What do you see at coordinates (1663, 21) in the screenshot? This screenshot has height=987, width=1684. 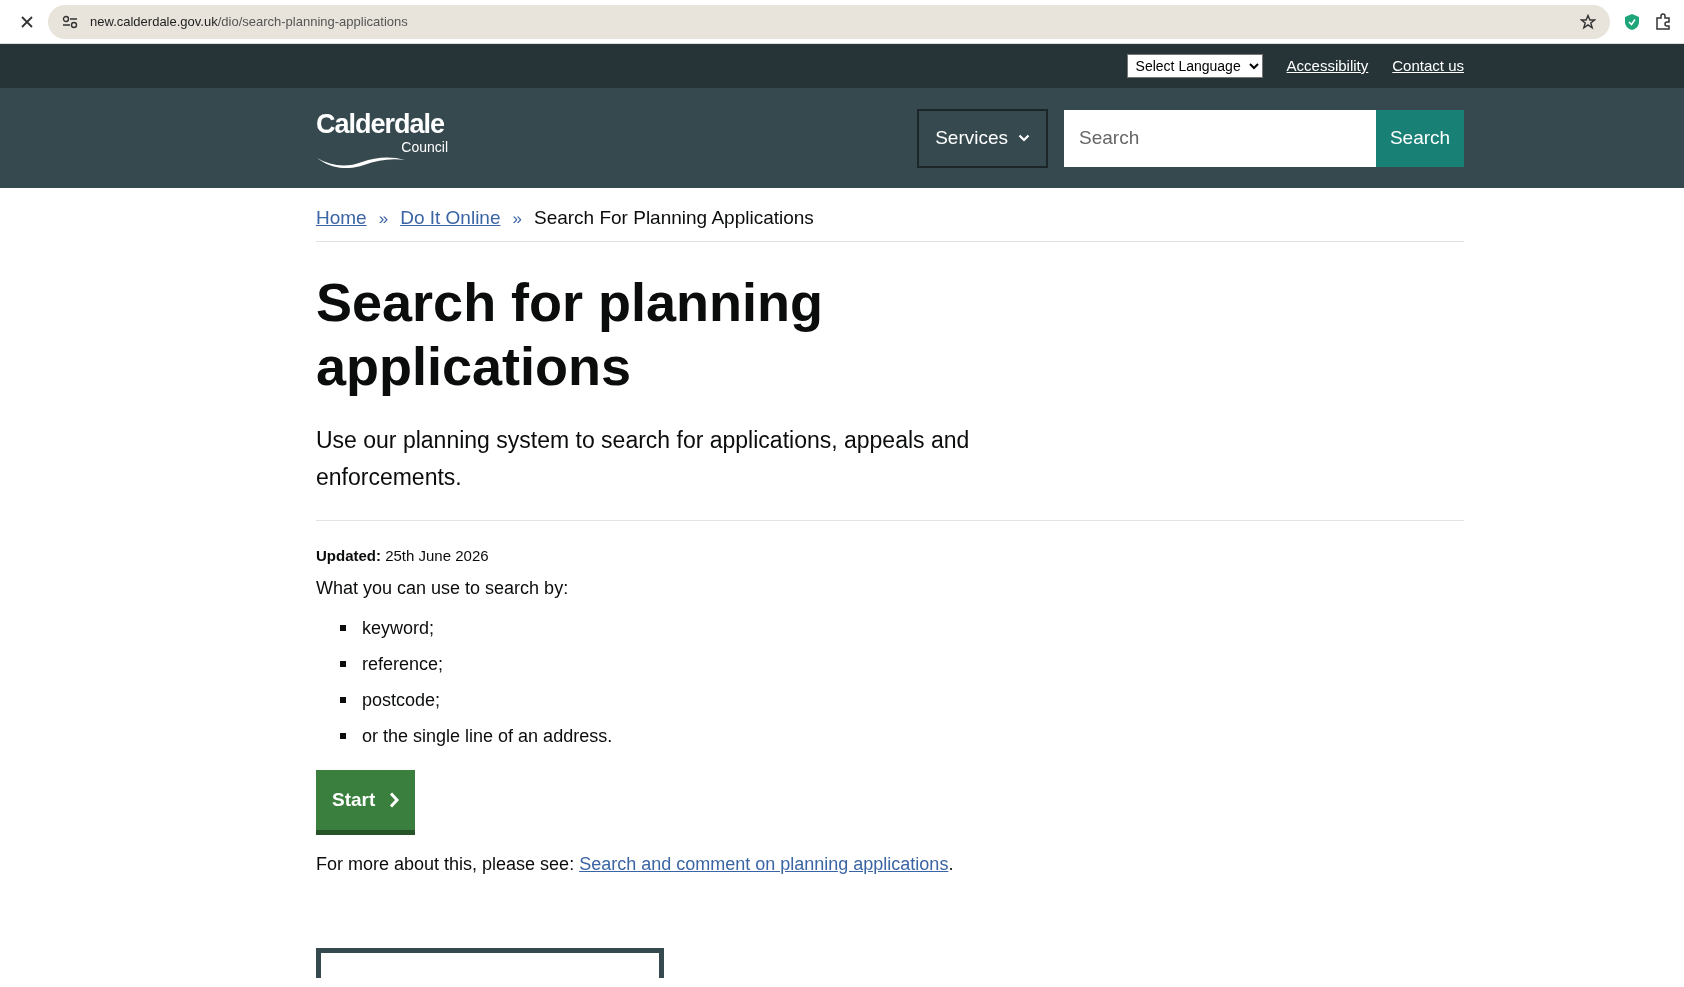 I see `puzzle-icon` at bounding box center [1663, 21].